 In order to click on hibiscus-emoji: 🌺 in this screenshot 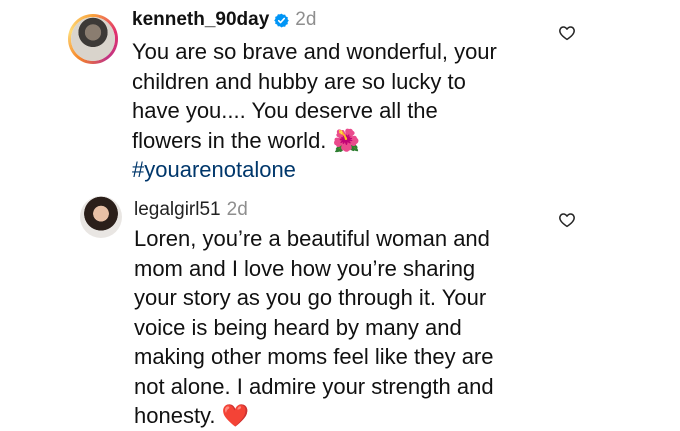, I will do `click(346, 140)`.